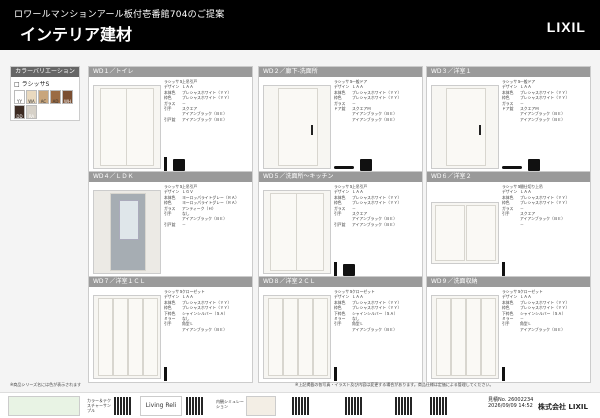  Describe the element at coordinates (55, 101) in the screenshot. I see `swatch-code: AD` at that location.